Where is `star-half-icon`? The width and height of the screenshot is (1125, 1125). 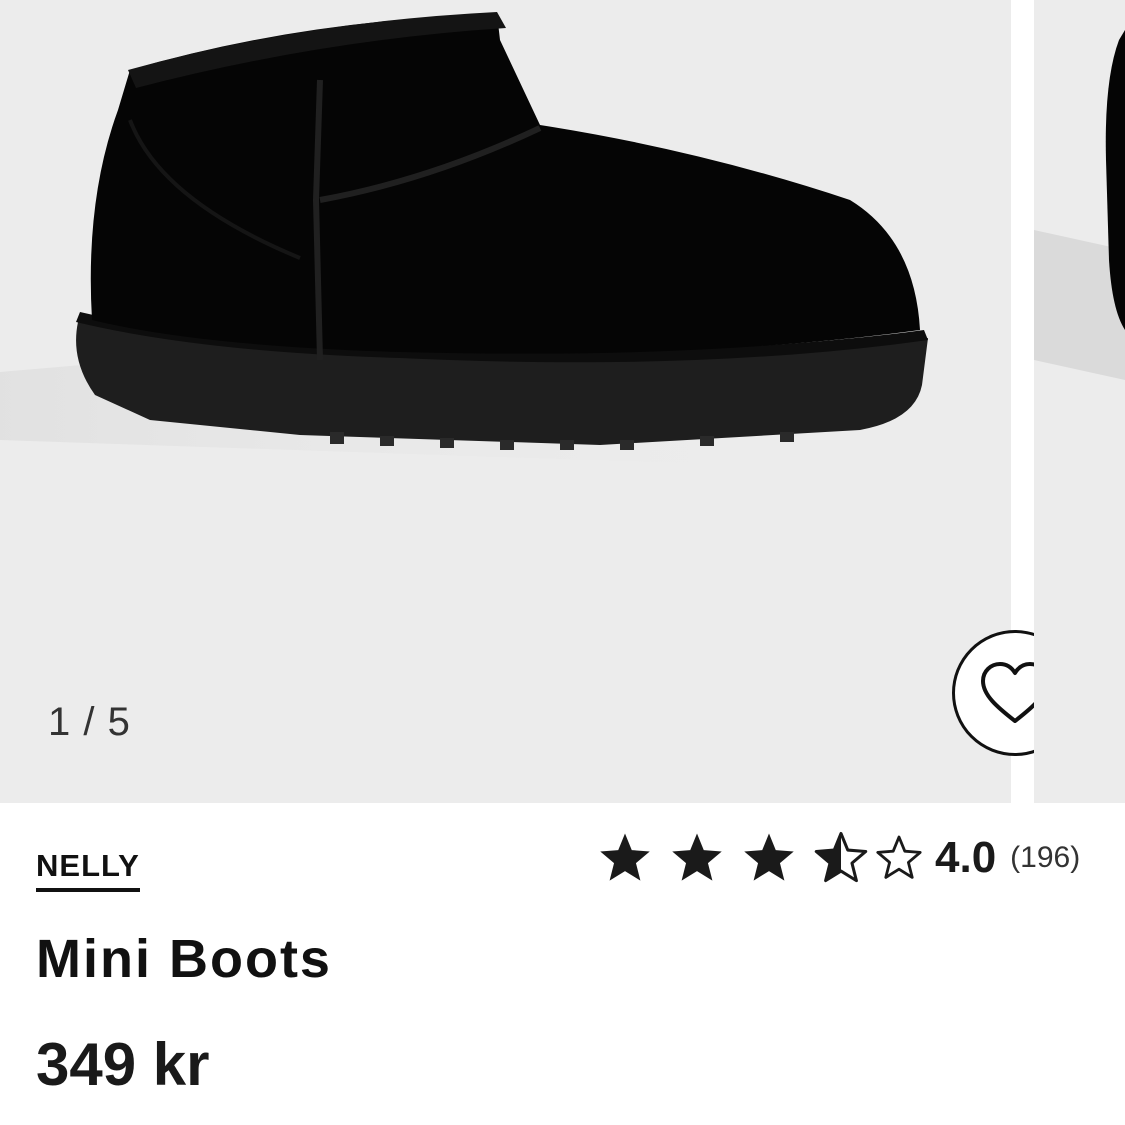
star-half-icon is located at coordinates (841, 857).